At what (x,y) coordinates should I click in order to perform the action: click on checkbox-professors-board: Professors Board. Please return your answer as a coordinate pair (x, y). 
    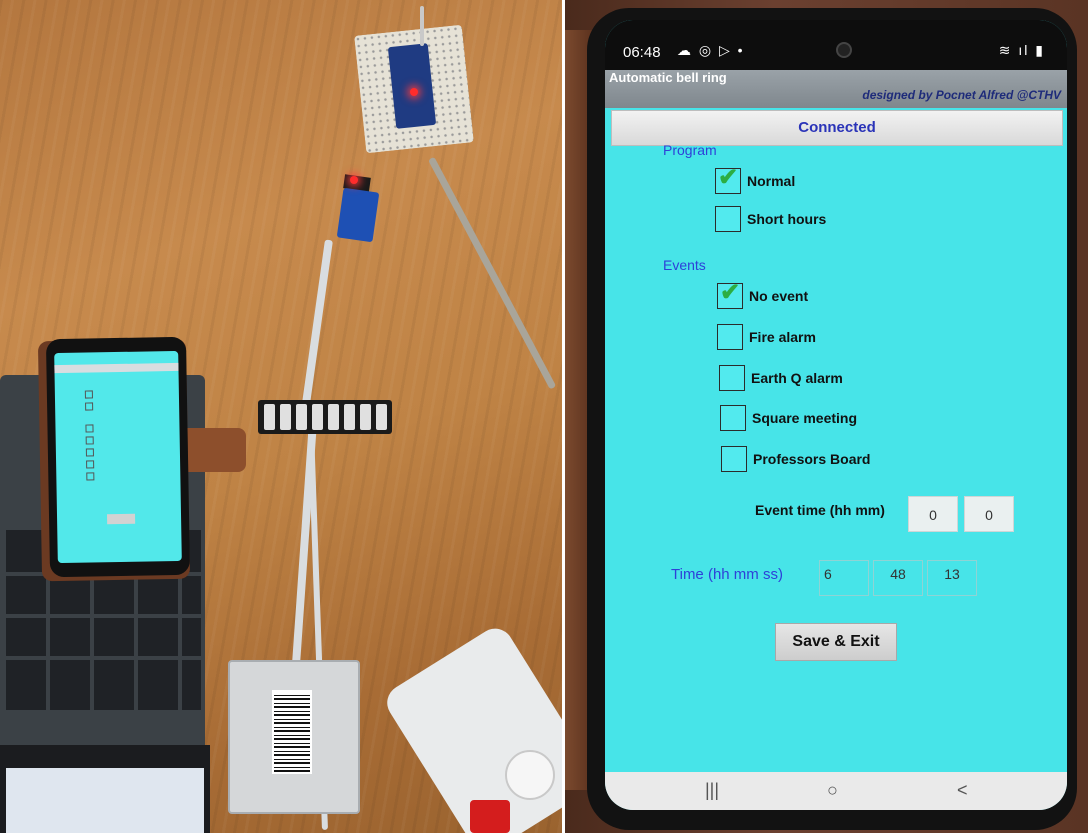
    Looking at the image, I should click on (795, 459).